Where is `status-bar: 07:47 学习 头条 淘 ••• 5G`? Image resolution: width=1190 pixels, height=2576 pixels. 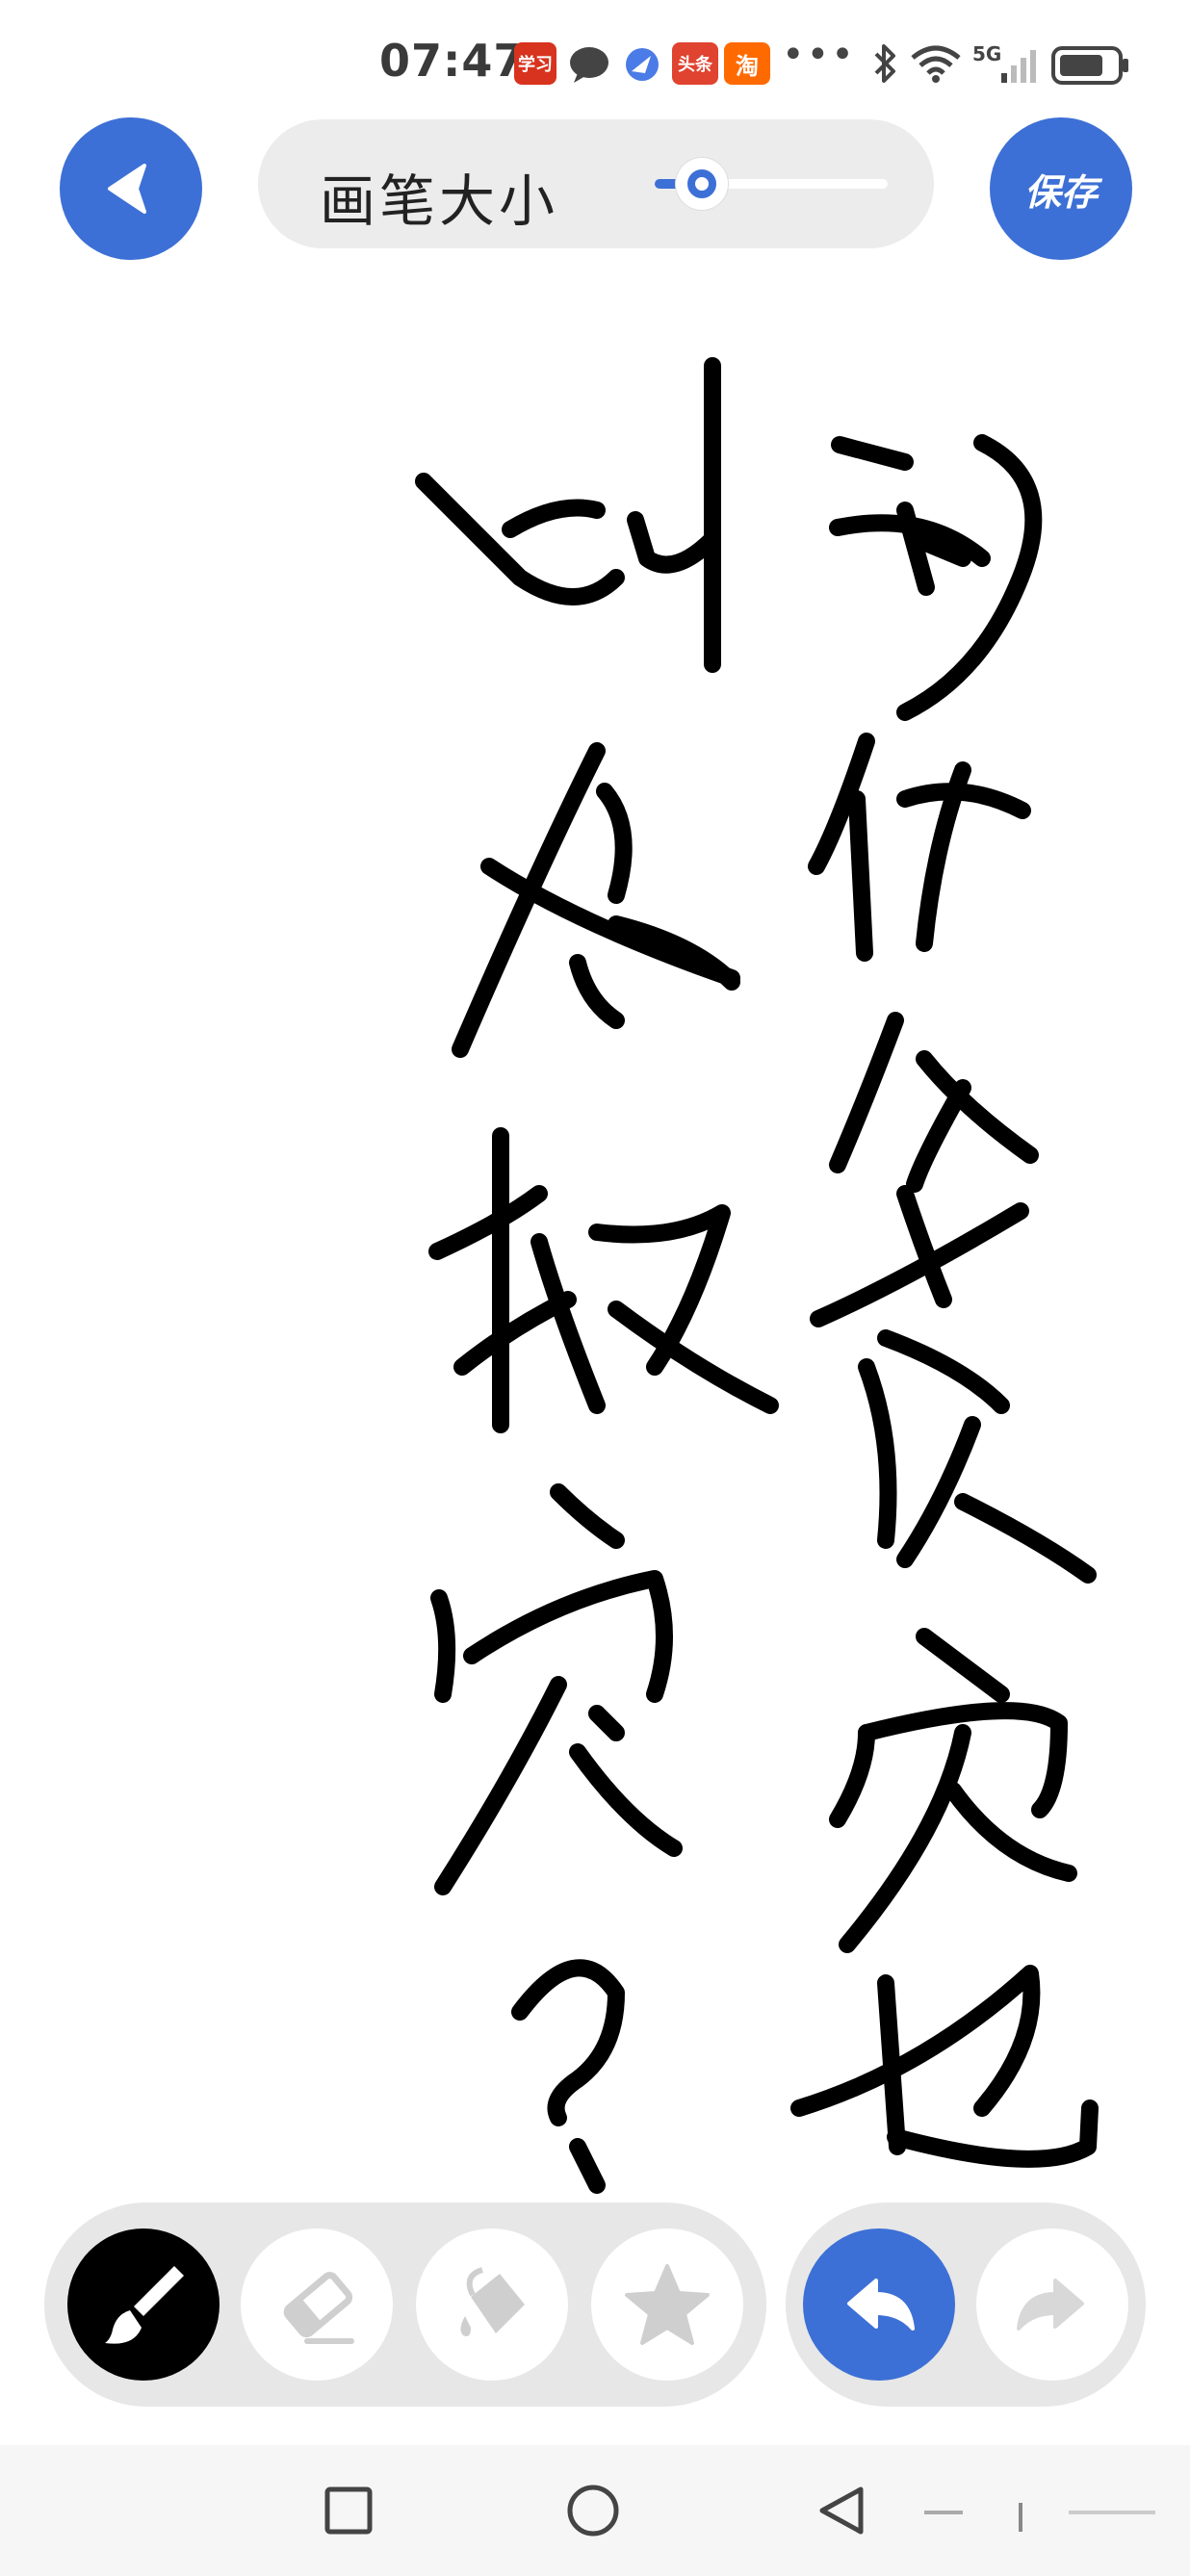
status-bar: 07:47 学习 头条 淘 ••• 5G is located at coordinates (595, 58).